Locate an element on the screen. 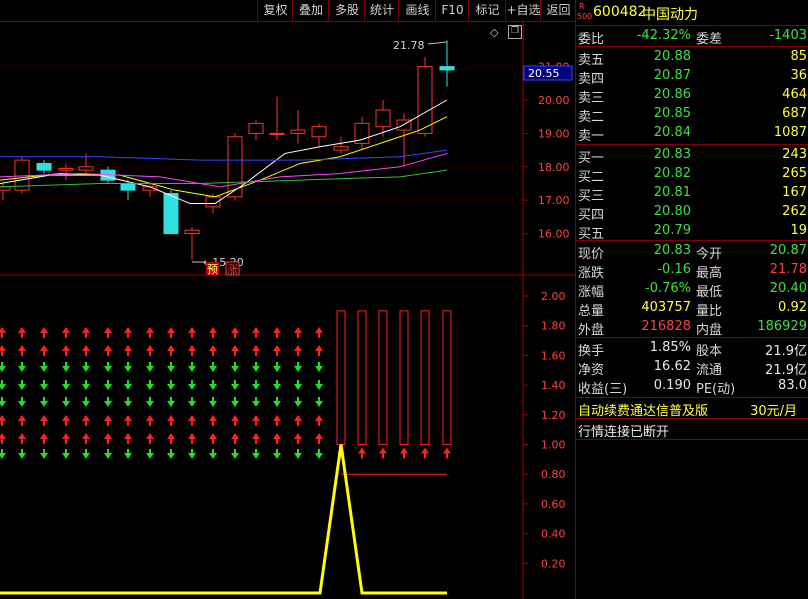 The height and width of the screenshot is (599, 808). stat-label: 涨幅 is located at coordinates (591, 292).